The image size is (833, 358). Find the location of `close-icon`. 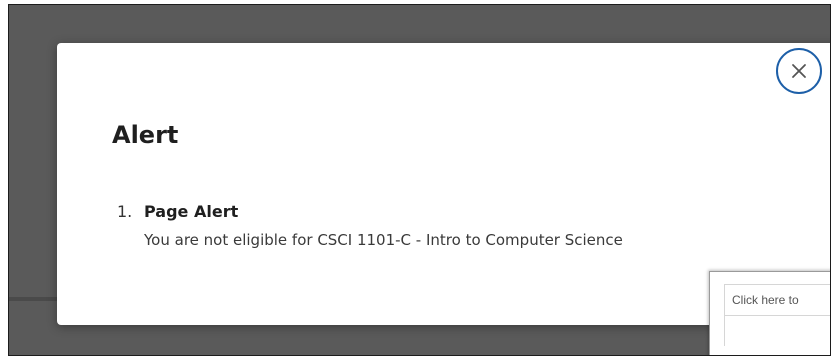

close-icon is located at coordinates (799, 71).